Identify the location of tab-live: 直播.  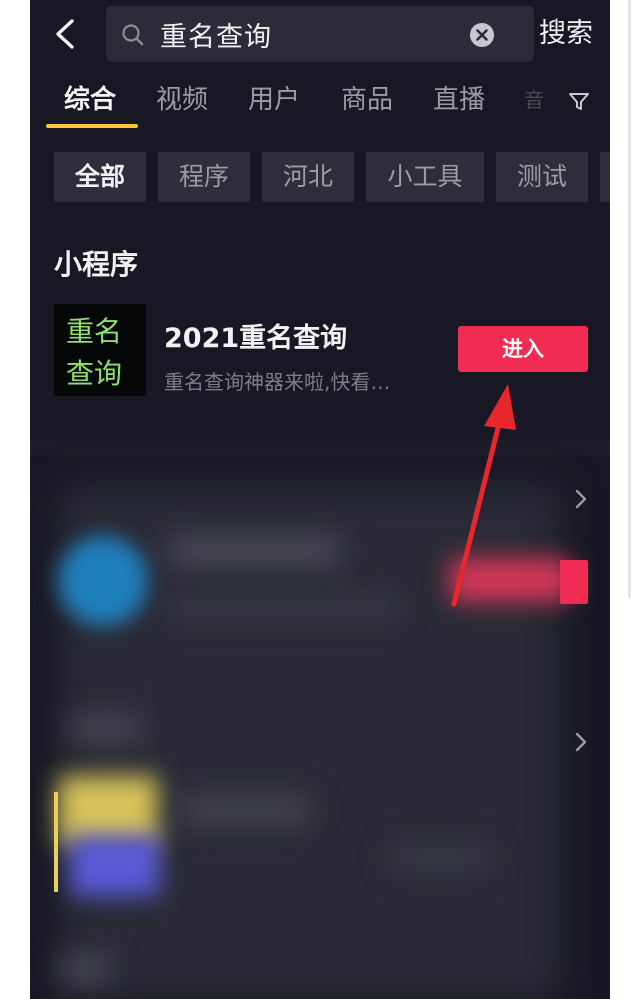
(459, 100).